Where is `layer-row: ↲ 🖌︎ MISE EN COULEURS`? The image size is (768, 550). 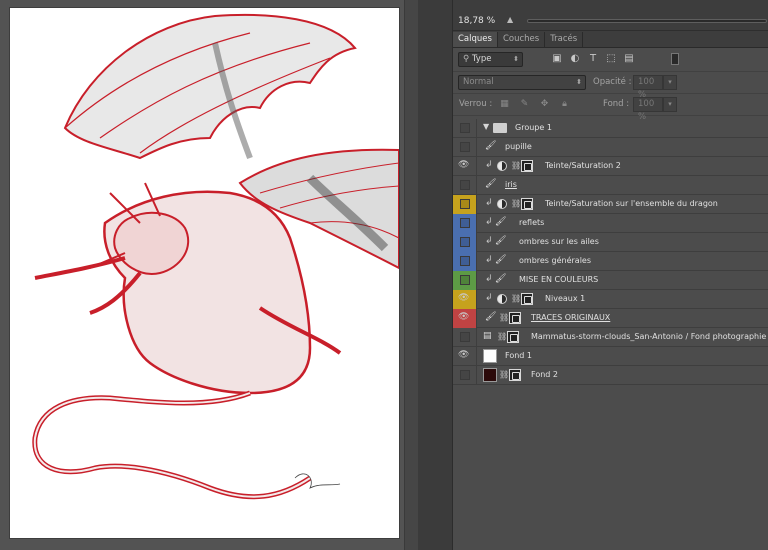
layer-row: ↲ 🖌︎ MISE EN COULEURS is located at coordinates (610, 280).